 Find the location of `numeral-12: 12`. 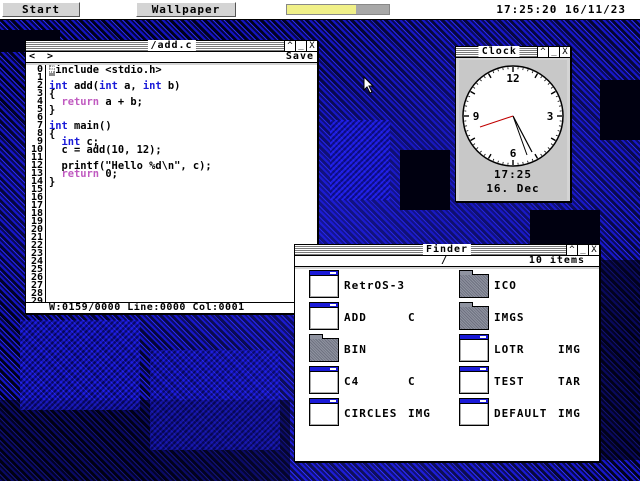

numeral-12: 12 is located at coordinates (512, 78).